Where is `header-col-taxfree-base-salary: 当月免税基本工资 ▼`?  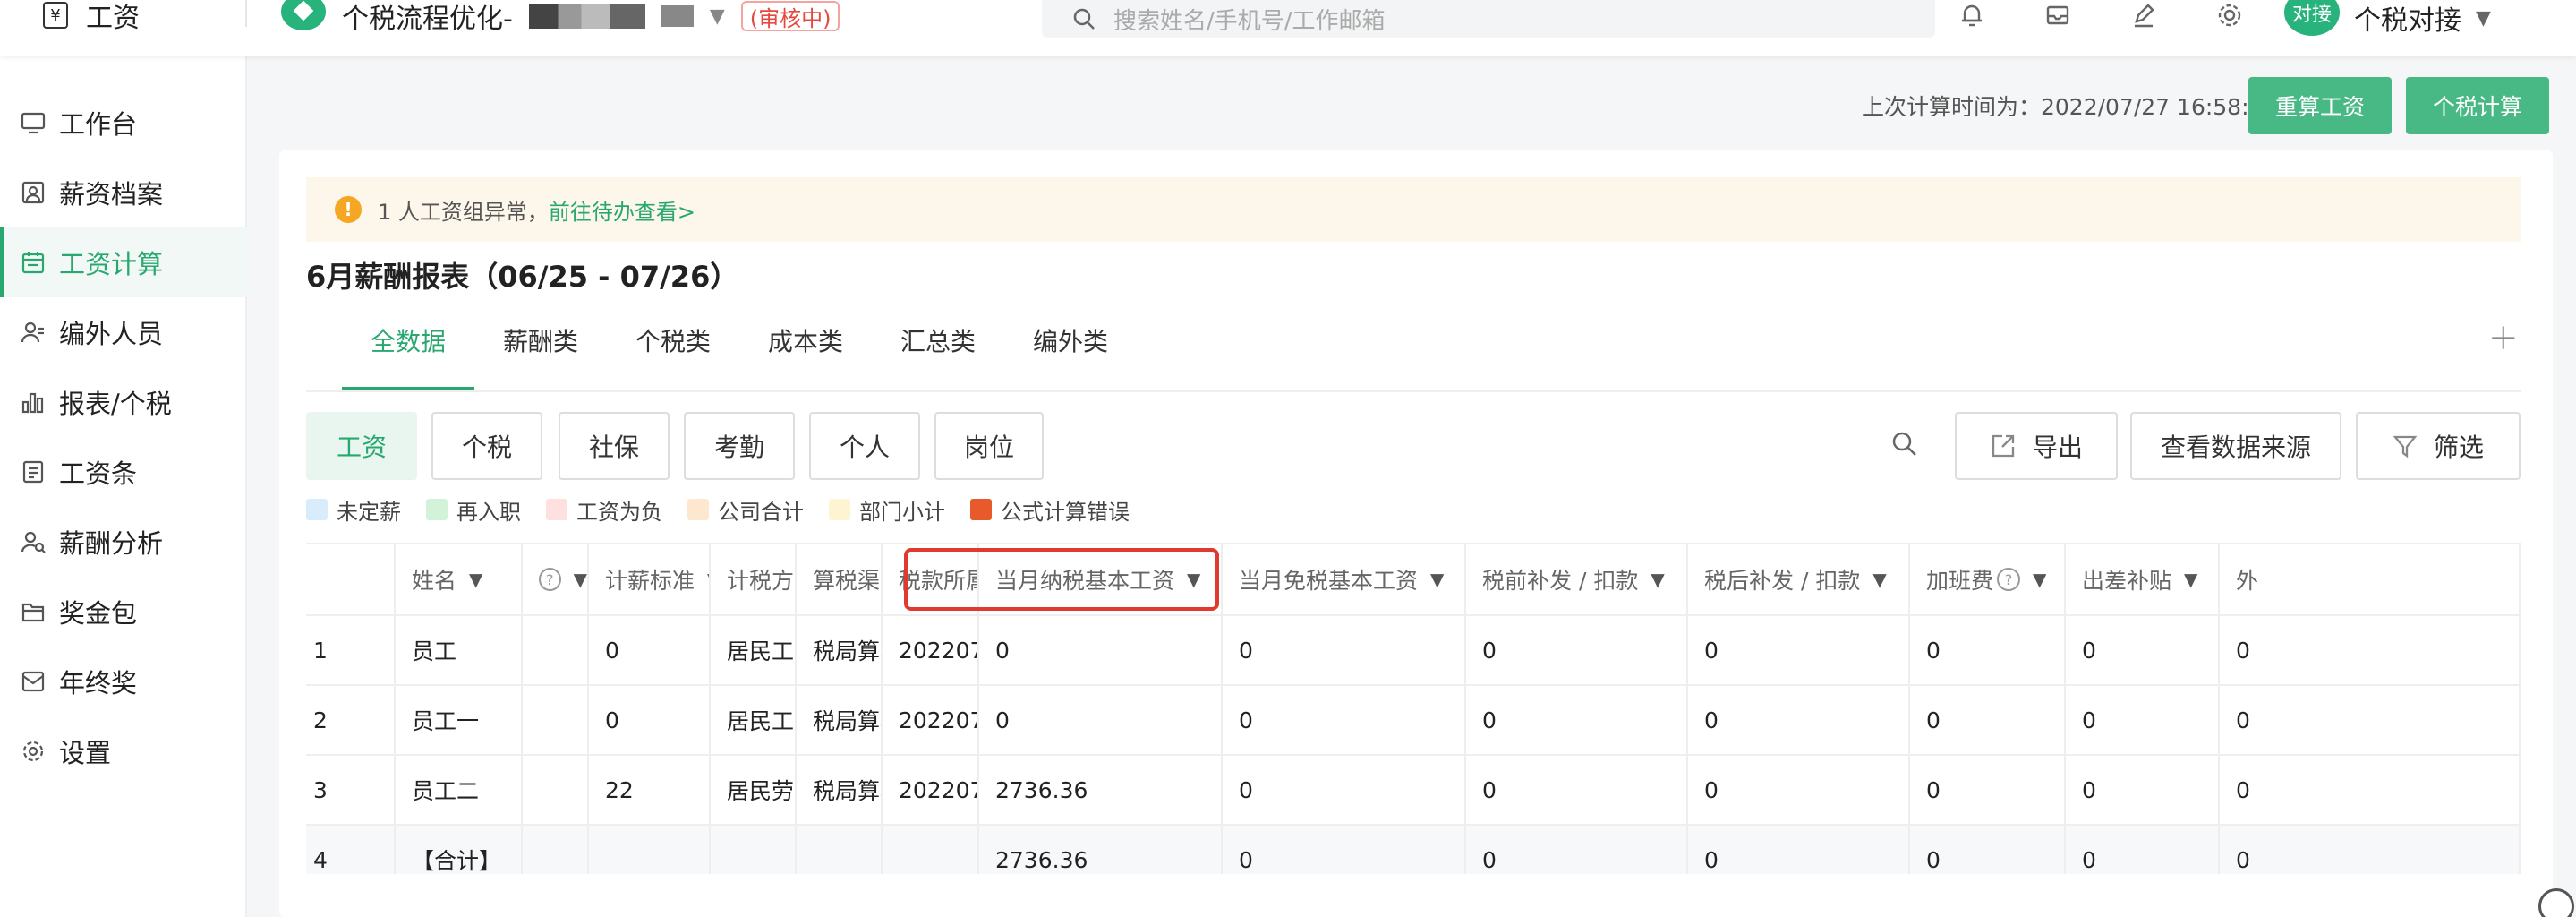
header-col-taxfree-base-salary: 当月免税基本工资 ▼ is located at coordinates (1344, 579).